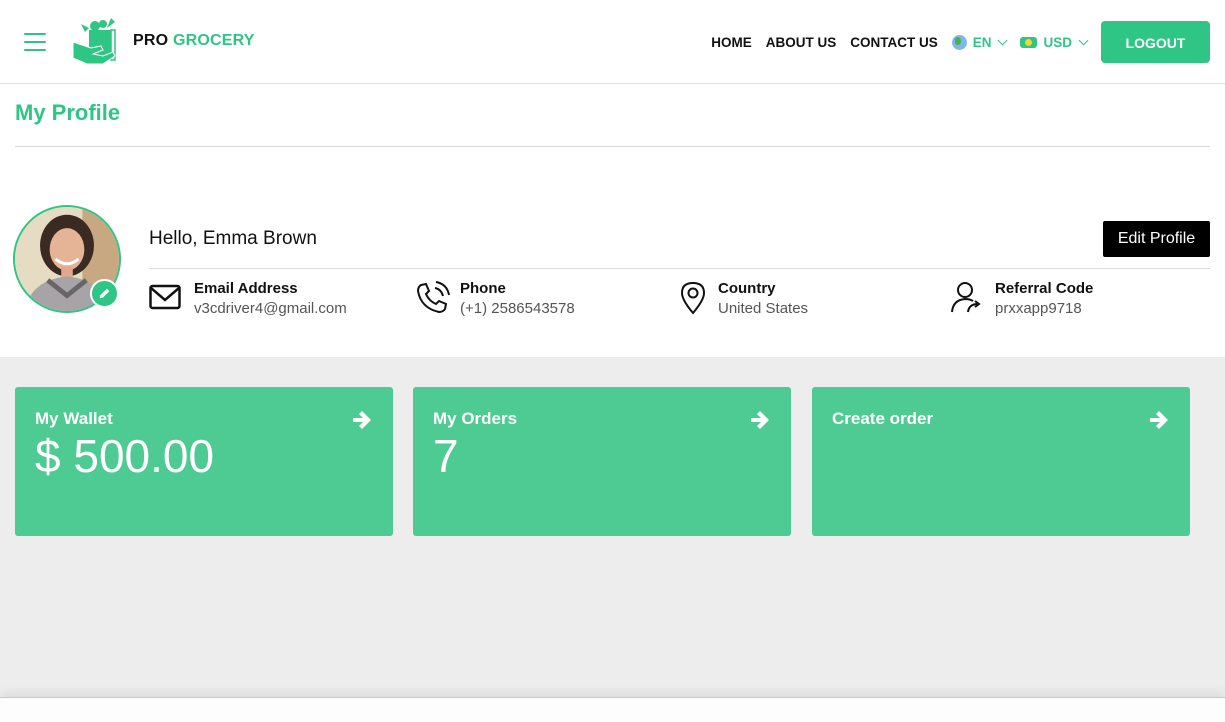  I want to click on profile-divider, so click(679, 268).